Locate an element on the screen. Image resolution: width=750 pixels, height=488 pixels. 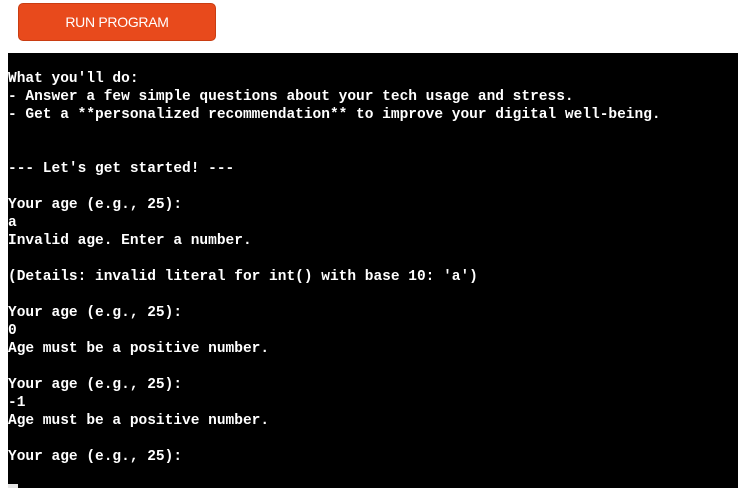
terminal-line: -1 is located at coordinates (17, 403).